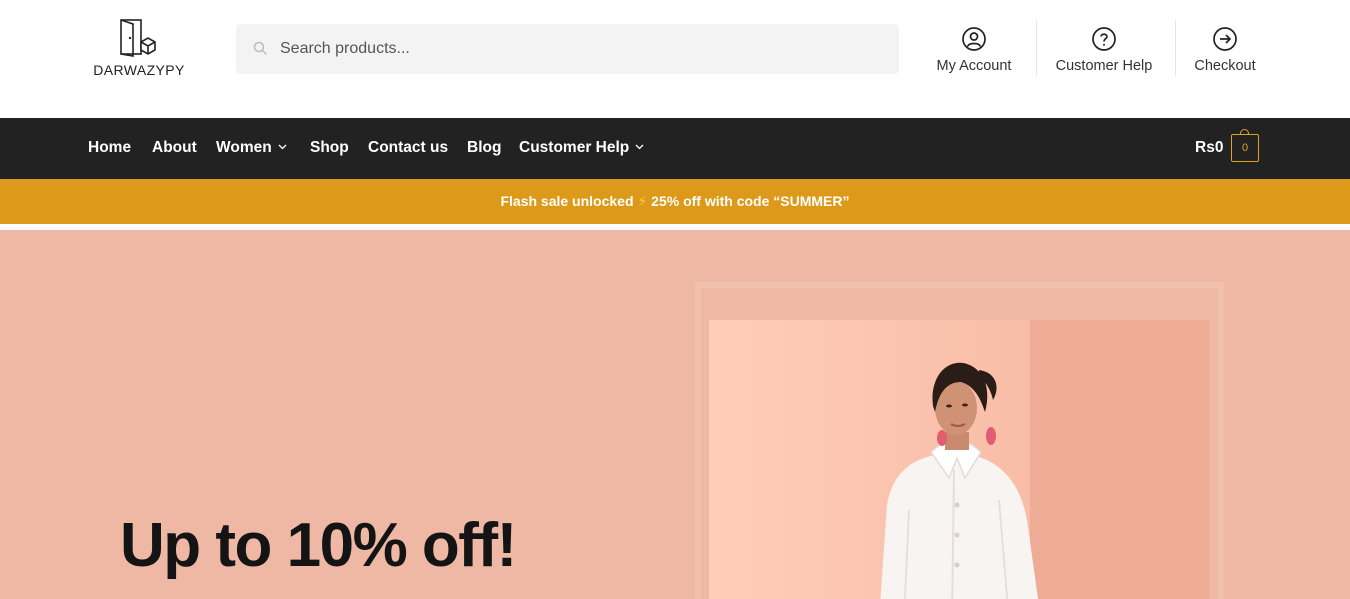 The width and height of the screenshot is (1350, 599). Describe the element at coordinates (244, 147) in the screenshot. I see `nav-item-women-label: Women` at that location.